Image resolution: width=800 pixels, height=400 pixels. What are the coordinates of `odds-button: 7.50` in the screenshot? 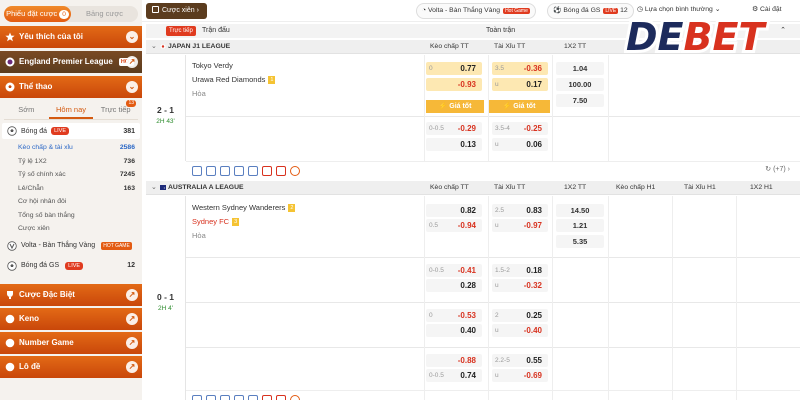 It's located at (580, 100).